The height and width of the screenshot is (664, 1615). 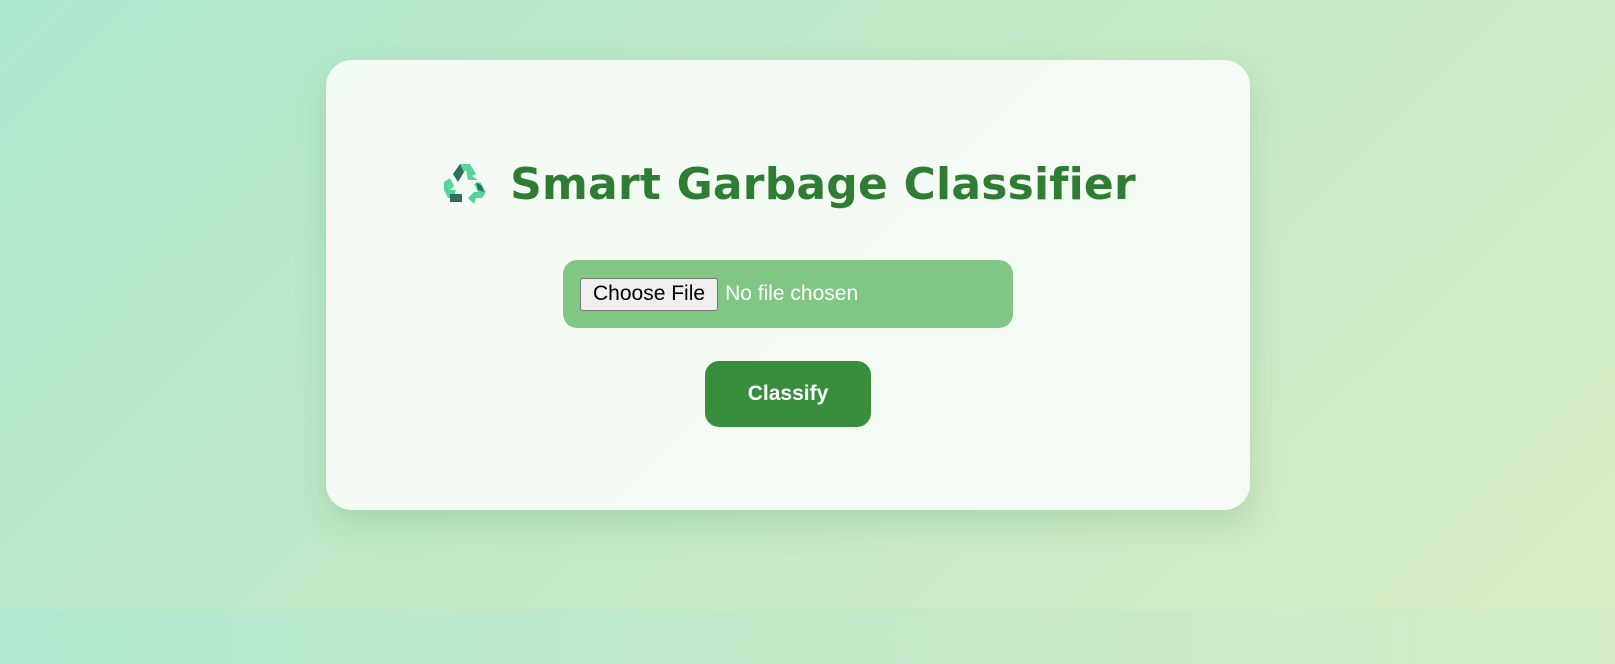 I want to click on page-title: Smart Garbage Classifier, so click(x=823, y=184).